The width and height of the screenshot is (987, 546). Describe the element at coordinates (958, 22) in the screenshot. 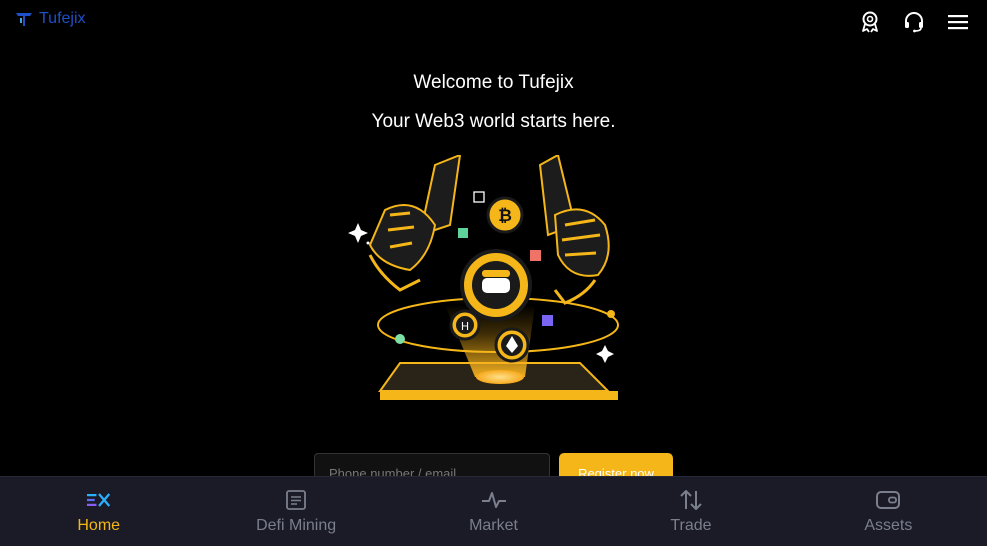

I see `menu-icon` at that location.